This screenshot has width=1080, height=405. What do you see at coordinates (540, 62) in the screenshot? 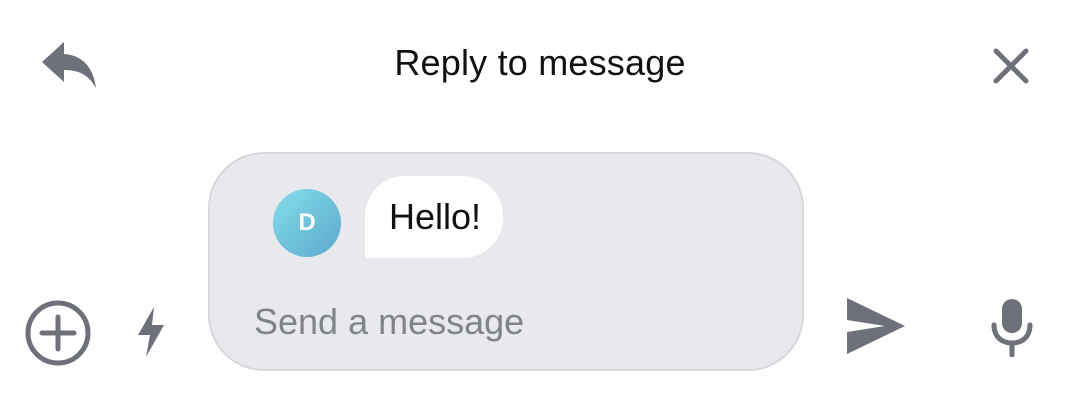
I see `page-title: Reply to message` at bounding box center [540, 62].